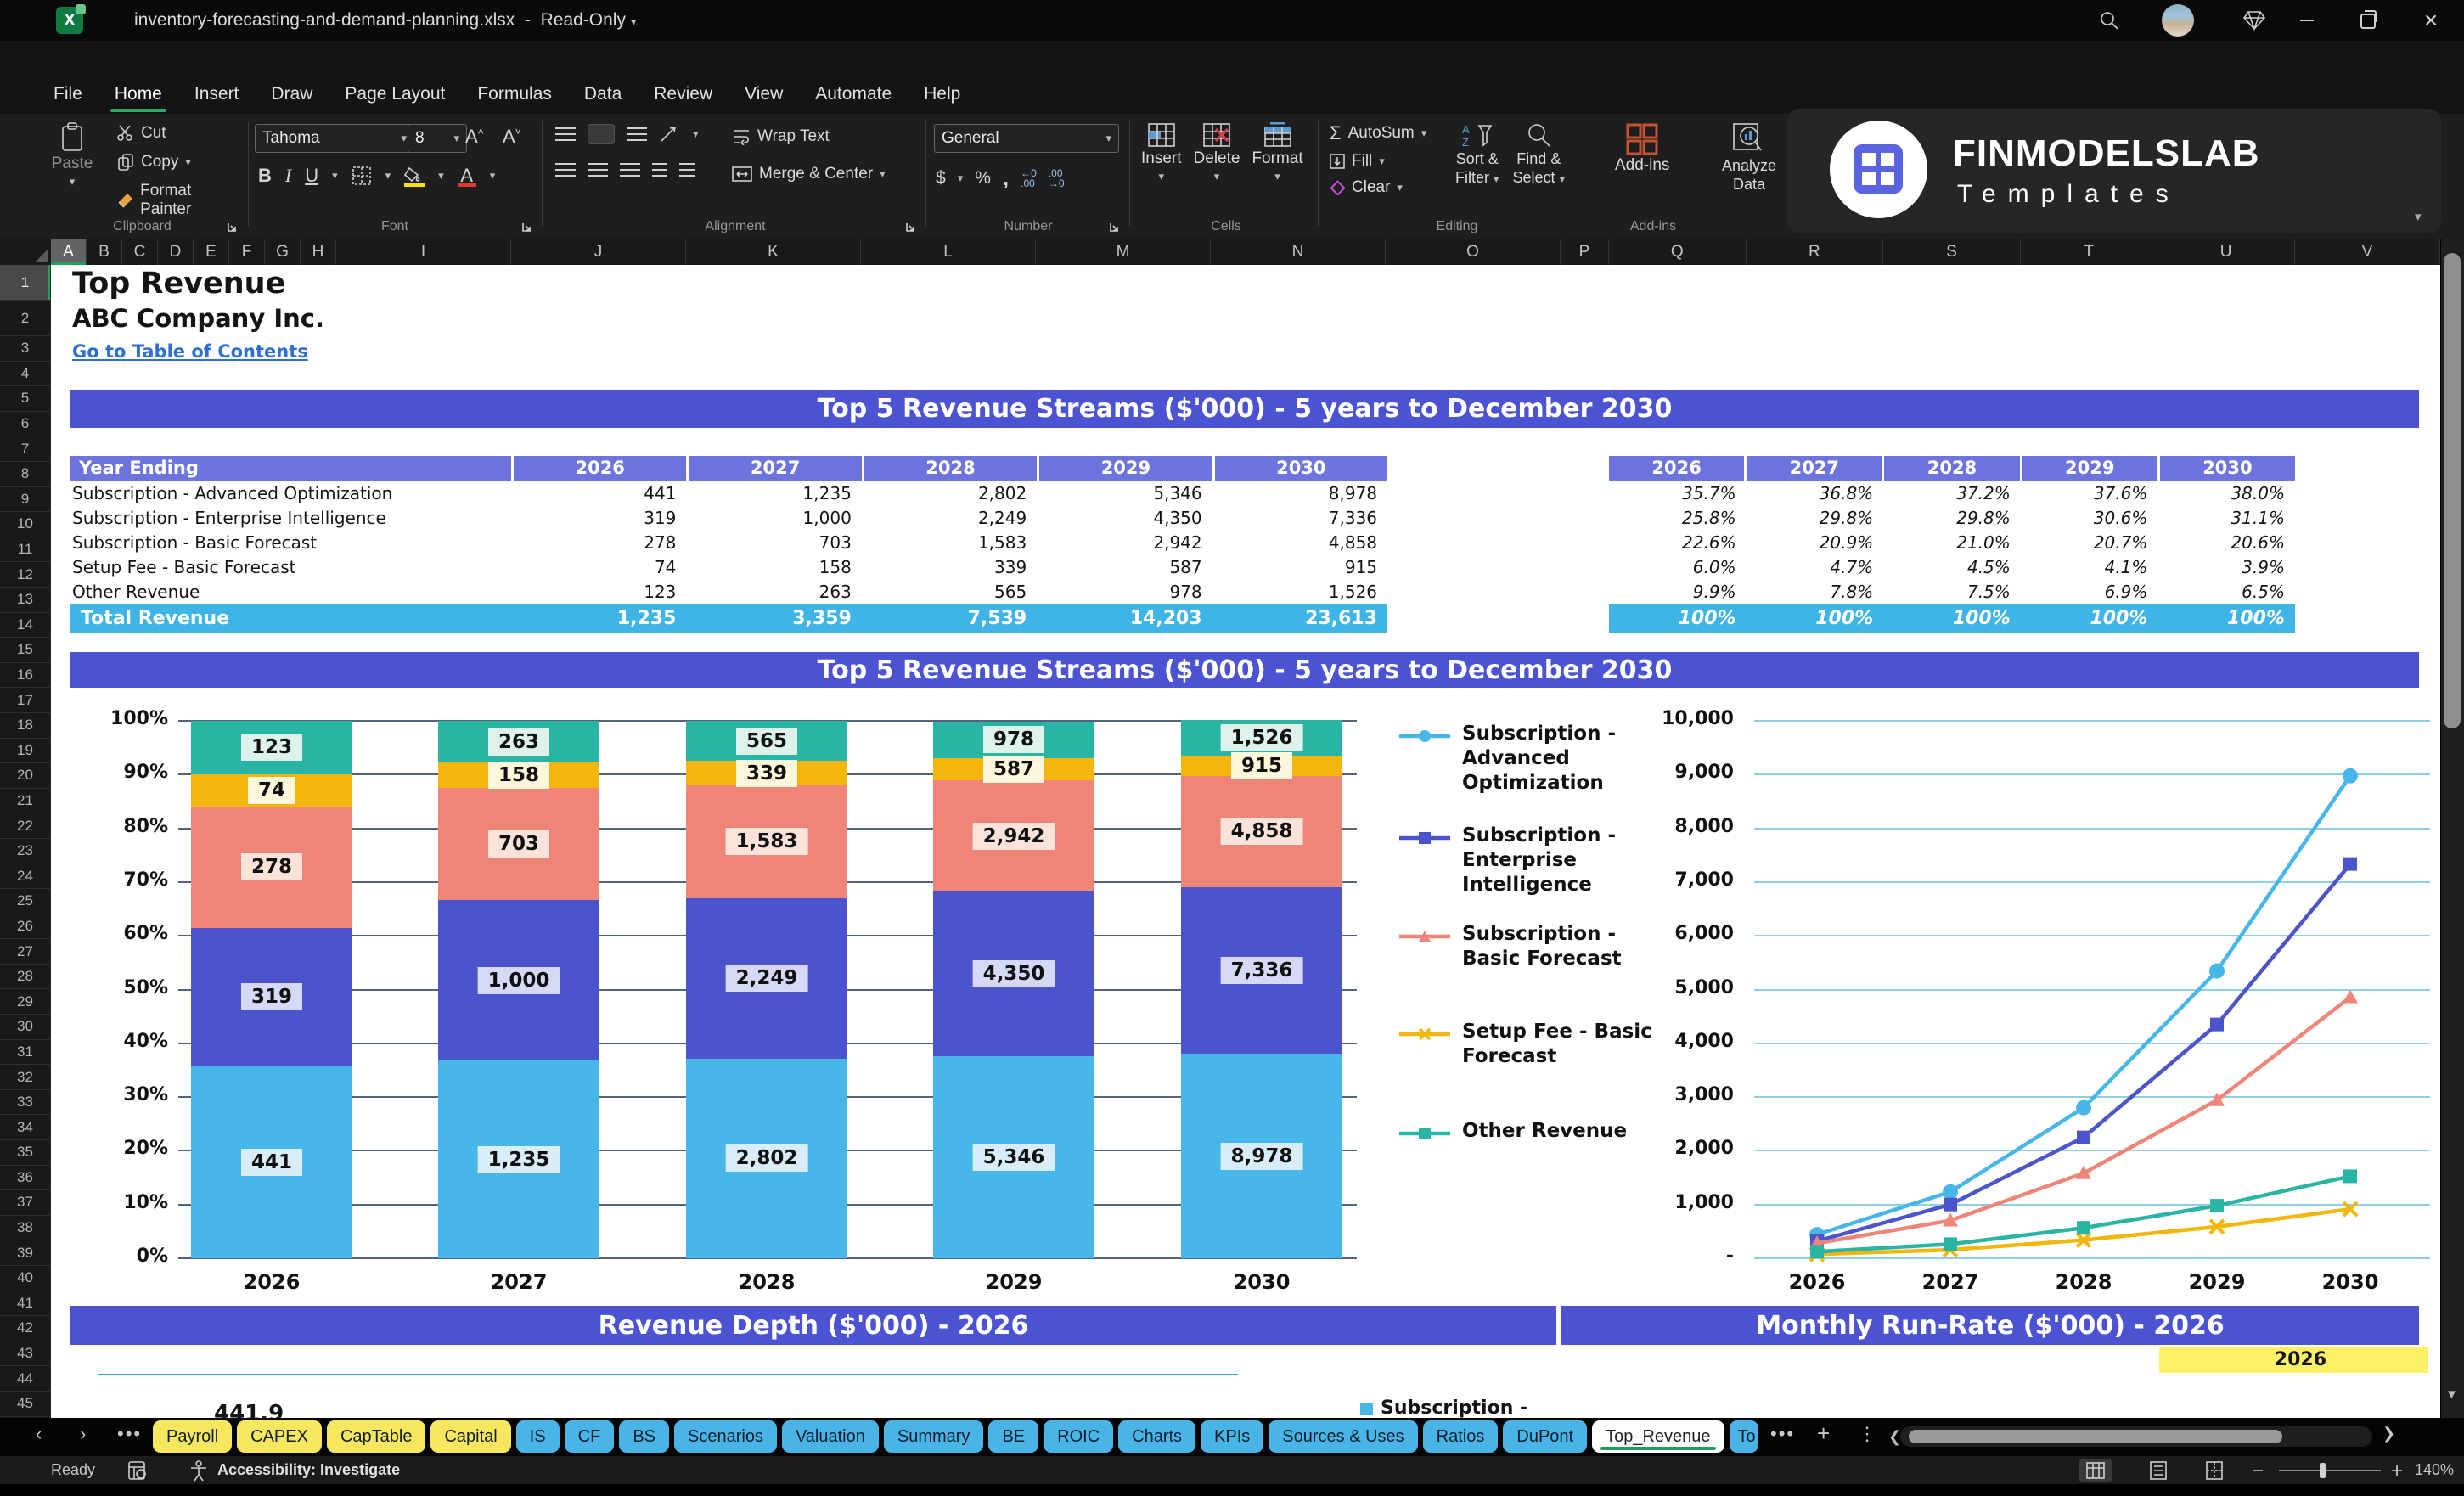 The height and width of the screenshot is (1496, 2464). I want to click on zoom-level: 140%, so click(2434, 1470).